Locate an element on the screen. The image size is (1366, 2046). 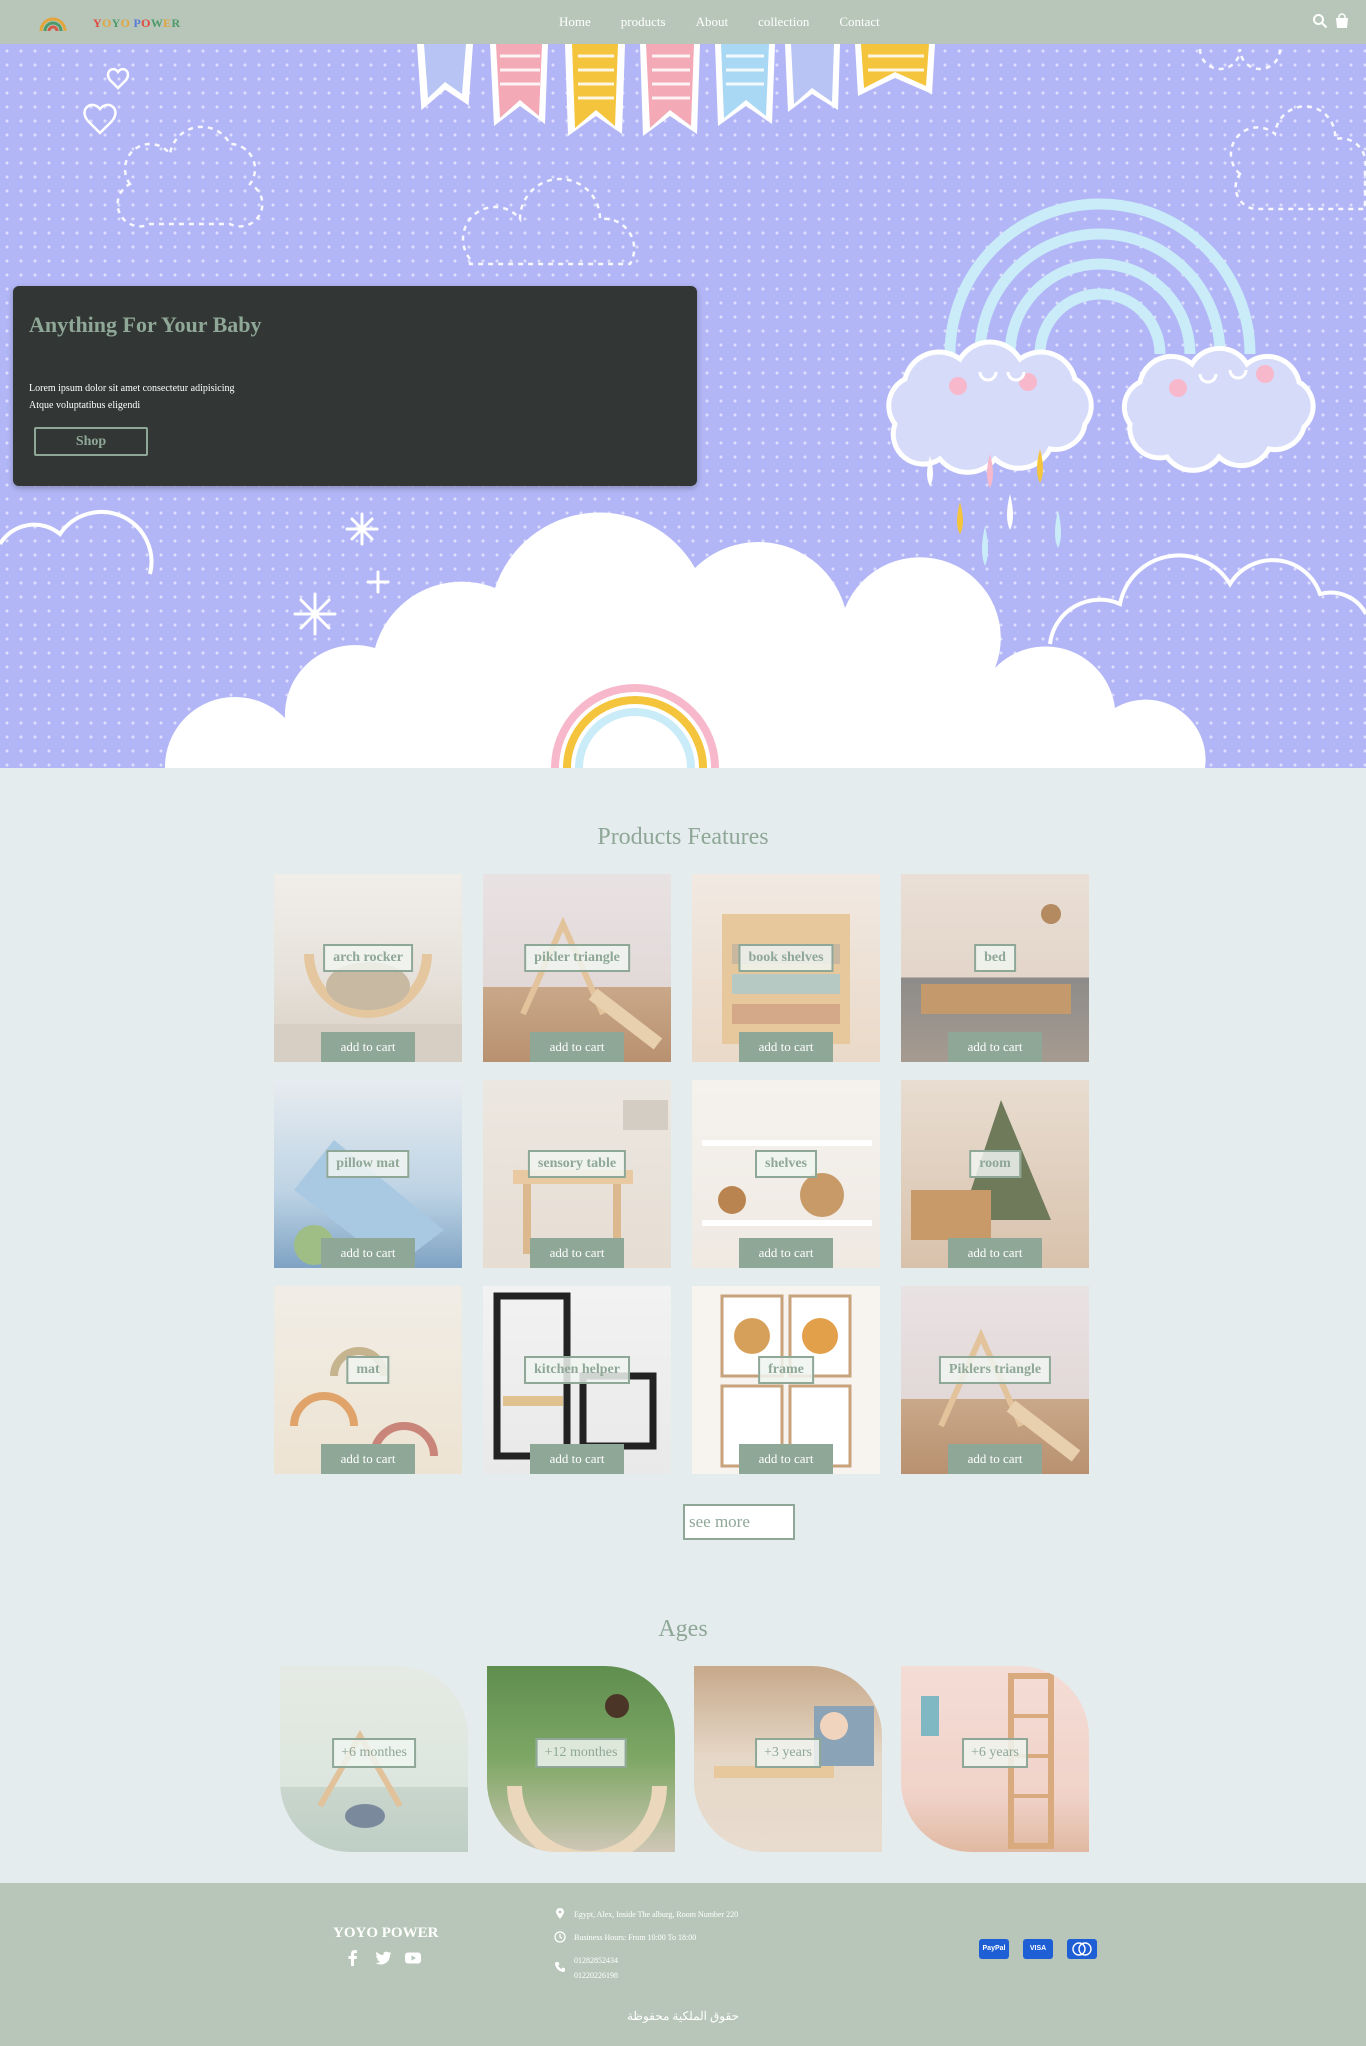
product-card: mat add to cart is located at coordinates (368, 1380).